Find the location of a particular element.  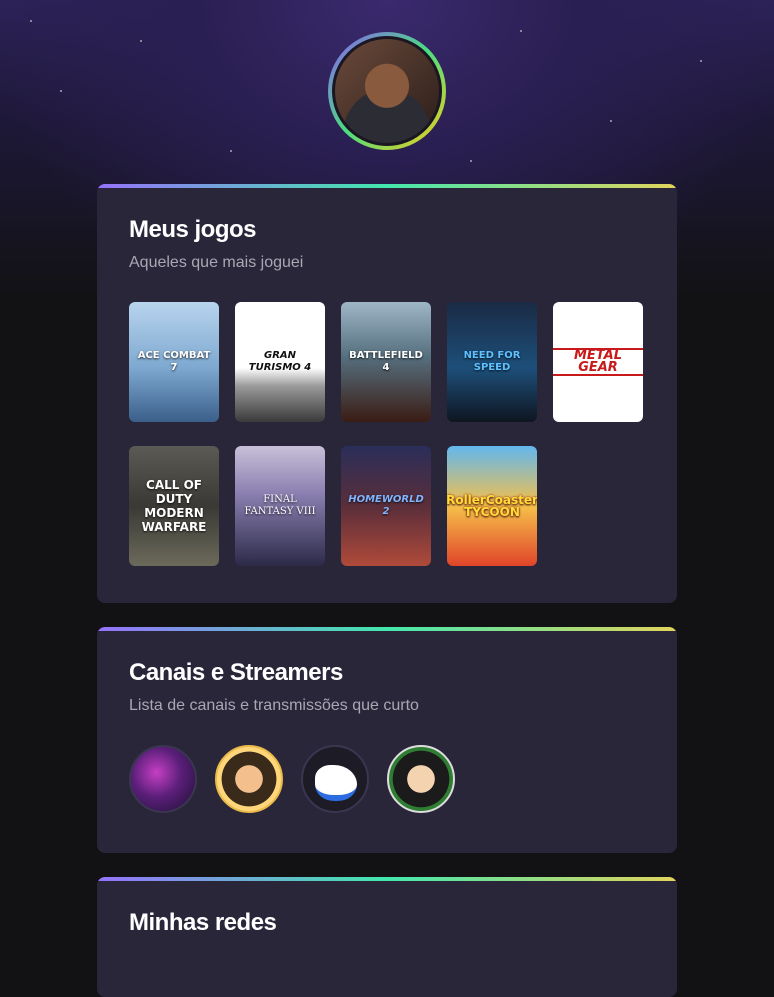

game-cover-metal-gear: METAL GEAR is located at coordinates (598, 362).